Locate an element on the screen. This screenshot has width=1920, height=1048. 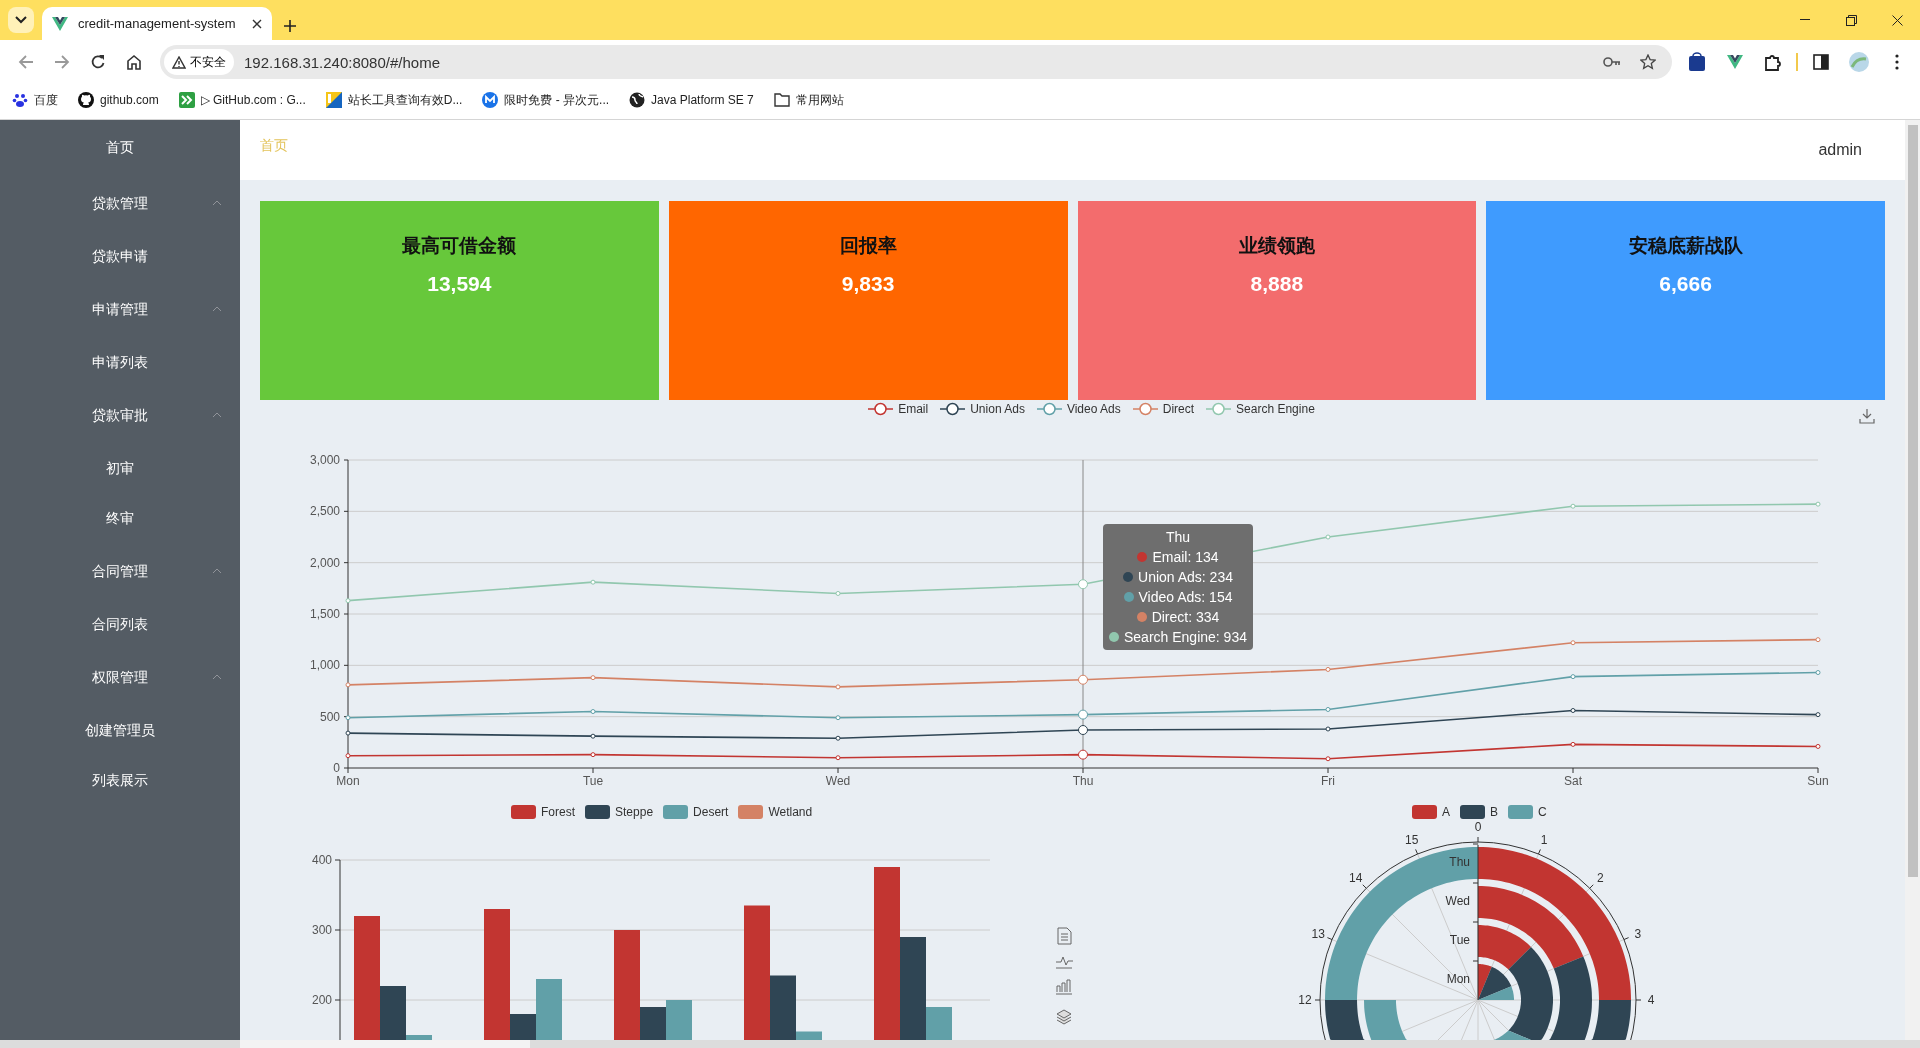
bookmark-folder-icon is located at coordinates (781, 100).